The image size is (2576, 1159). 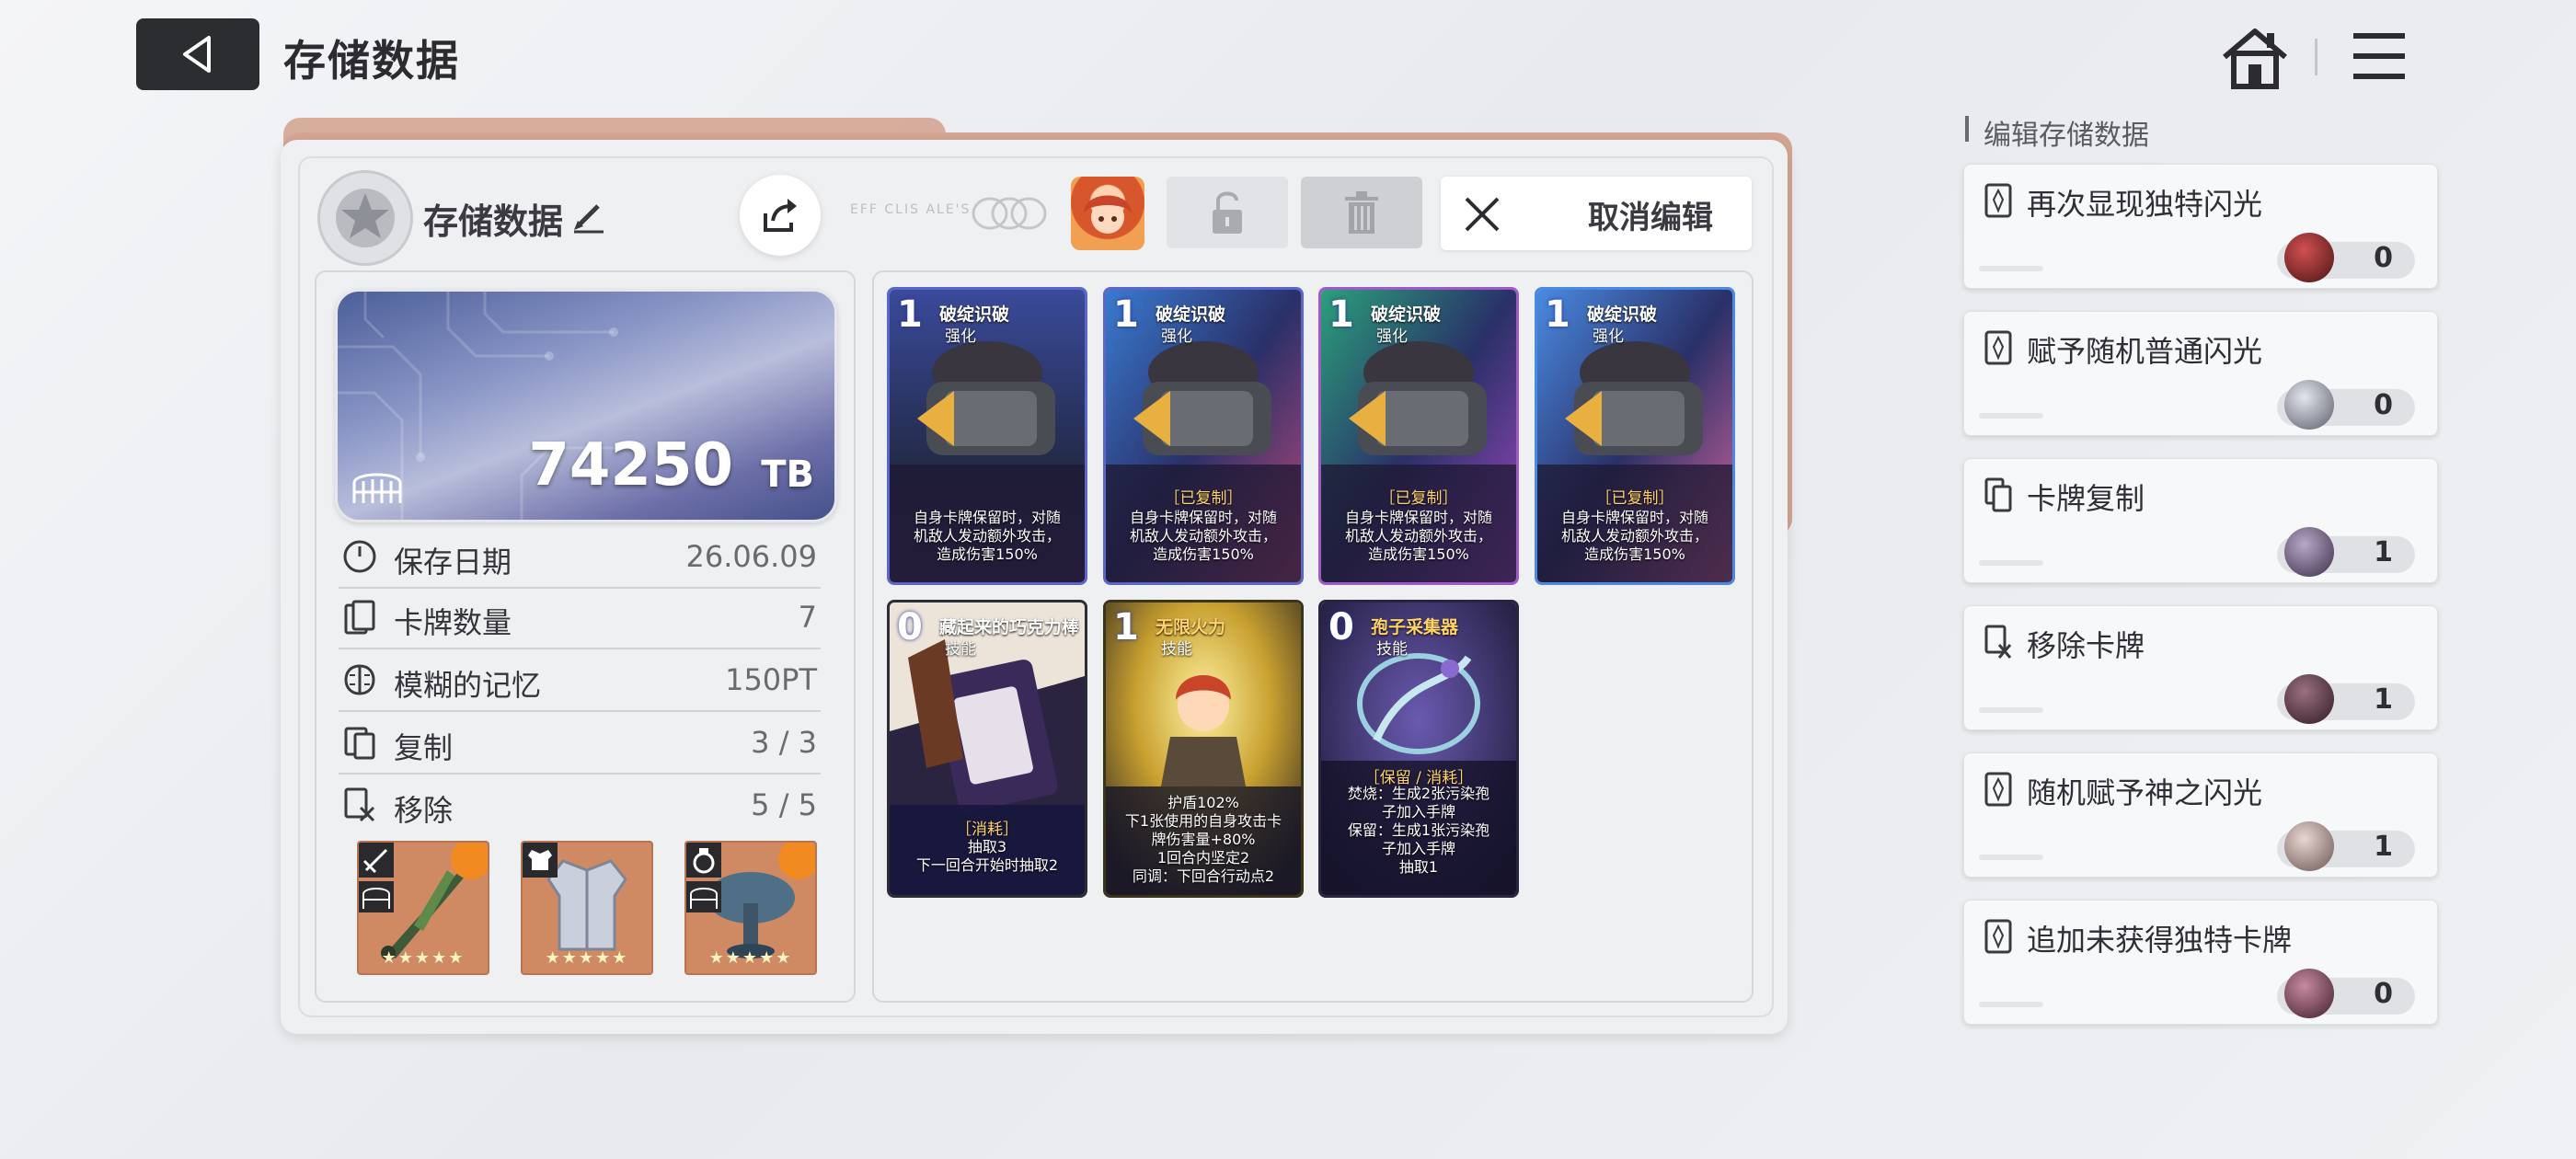 I want to click on card-desc-line: 下一回合开始时抽取2, so click(x=987, y=865).